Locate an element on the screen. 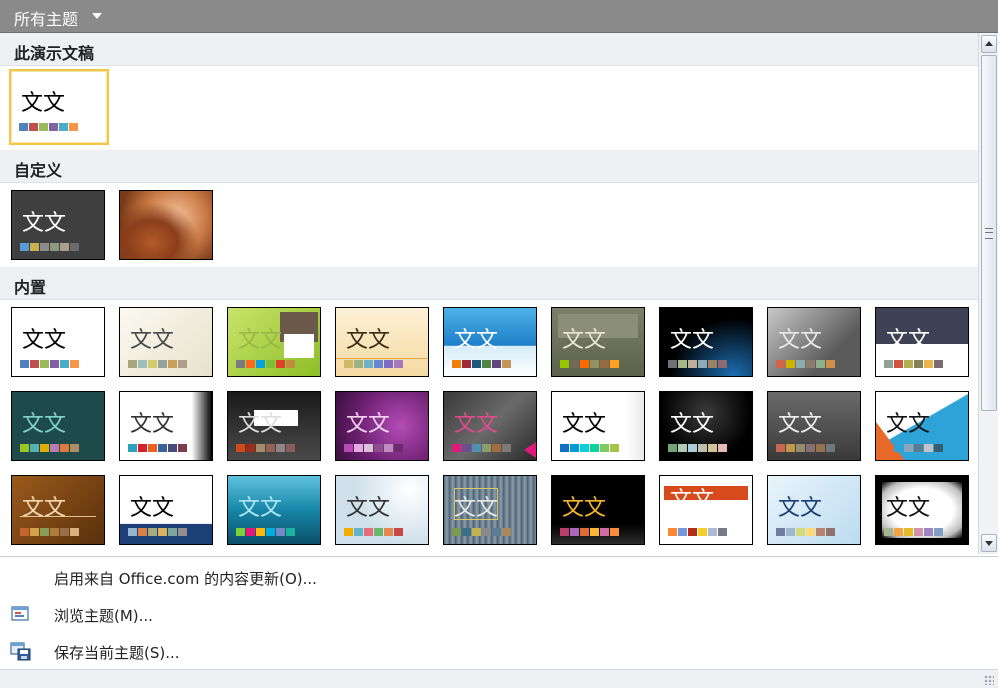 This screenshot has width=998, height=688. theme-thumb-foundry: 文文 is located at coordinates (706, 426).